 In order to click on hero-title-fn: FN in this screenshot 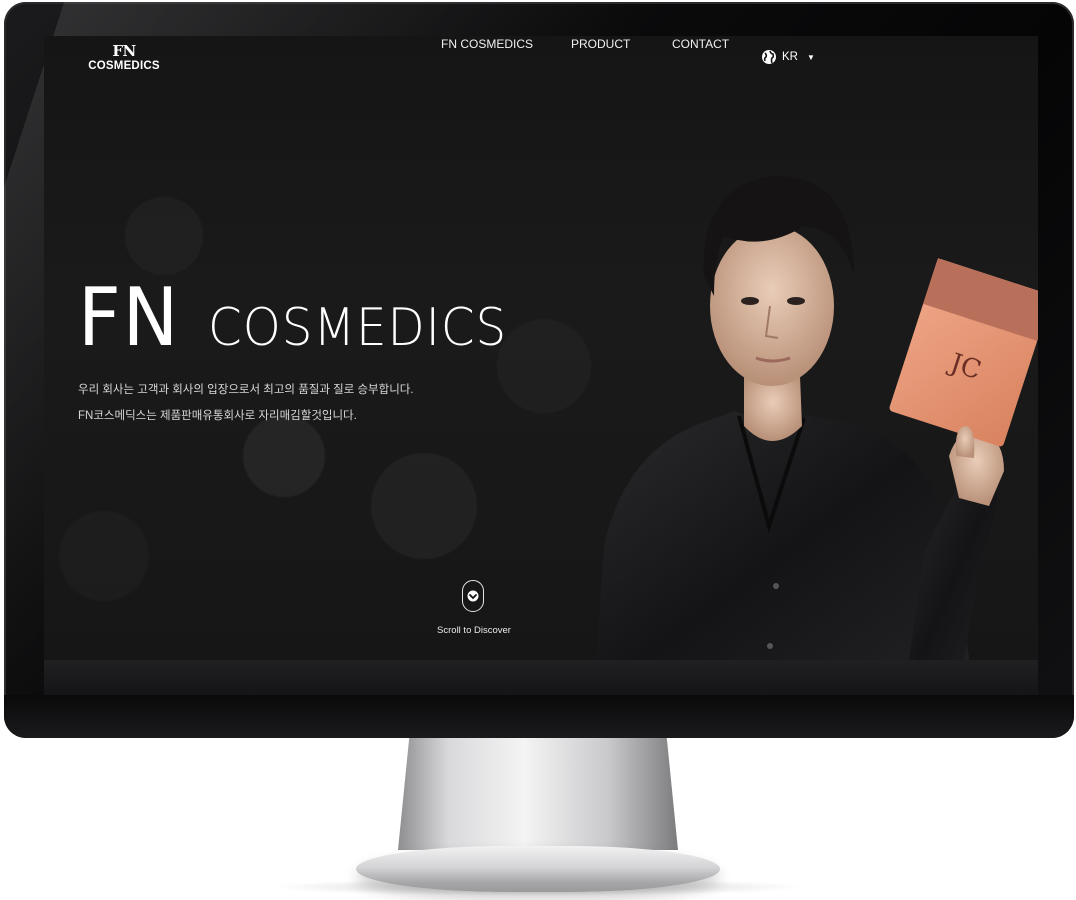, I will do `click(129, 317)`.